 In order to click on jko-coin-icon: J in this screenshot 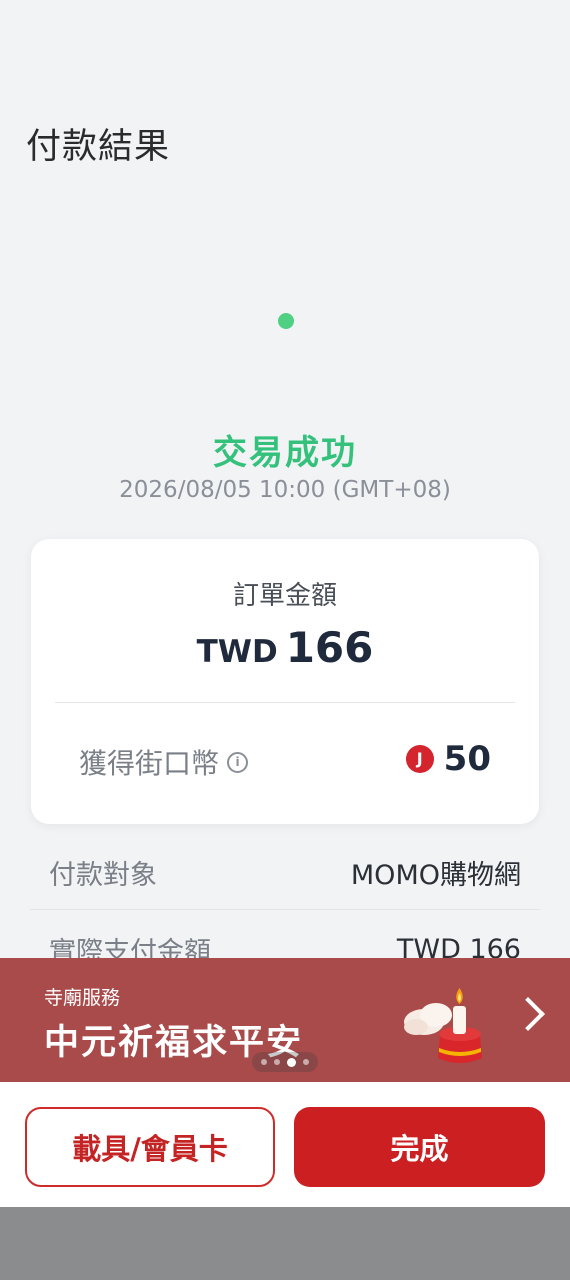, I will do `click(419, 759)`.